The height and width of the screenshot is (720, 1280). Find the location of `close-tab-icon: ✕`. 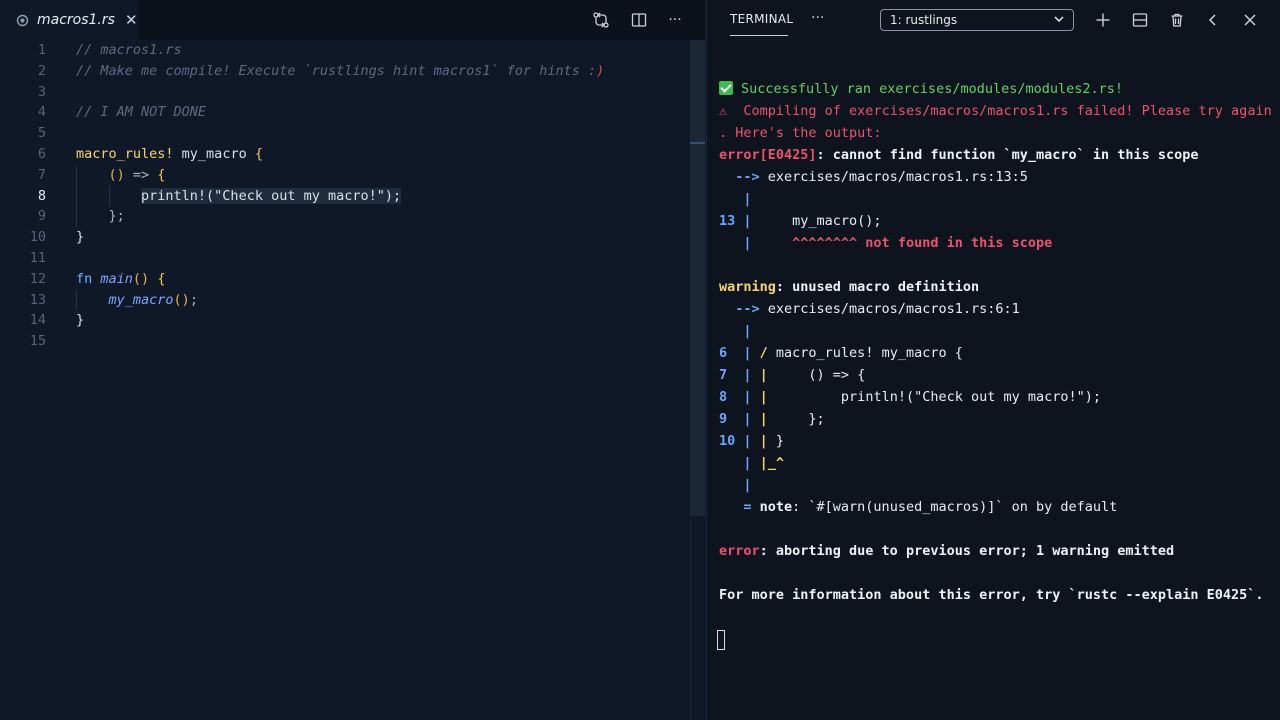

close-tab-icon: ✕ is located at coordinates (131, 20).